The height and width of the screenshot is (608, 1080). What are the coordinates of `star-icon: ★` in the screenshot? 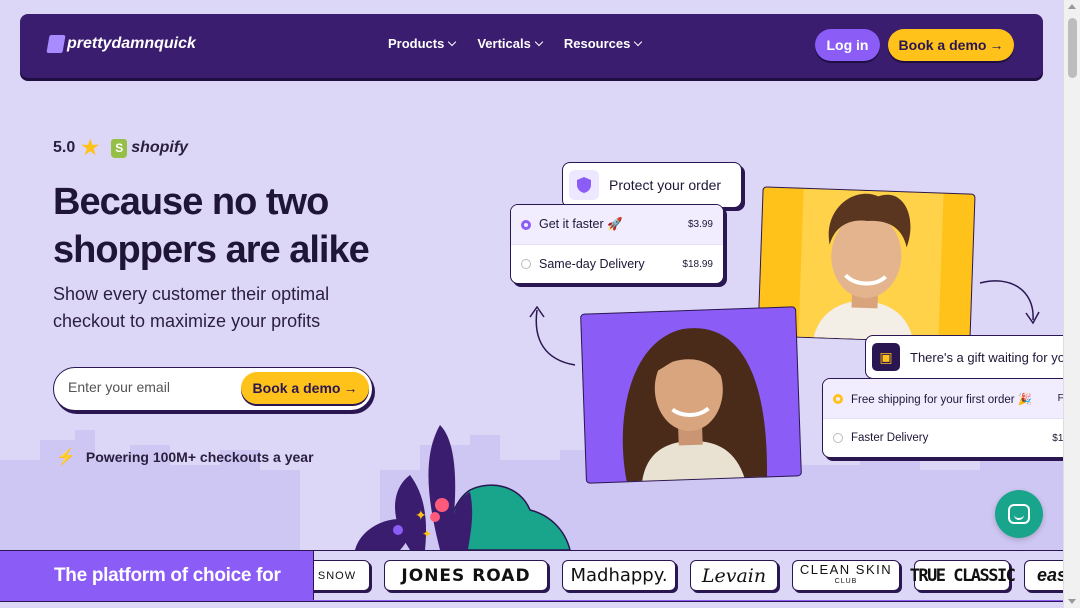 It's located at (90, 148).